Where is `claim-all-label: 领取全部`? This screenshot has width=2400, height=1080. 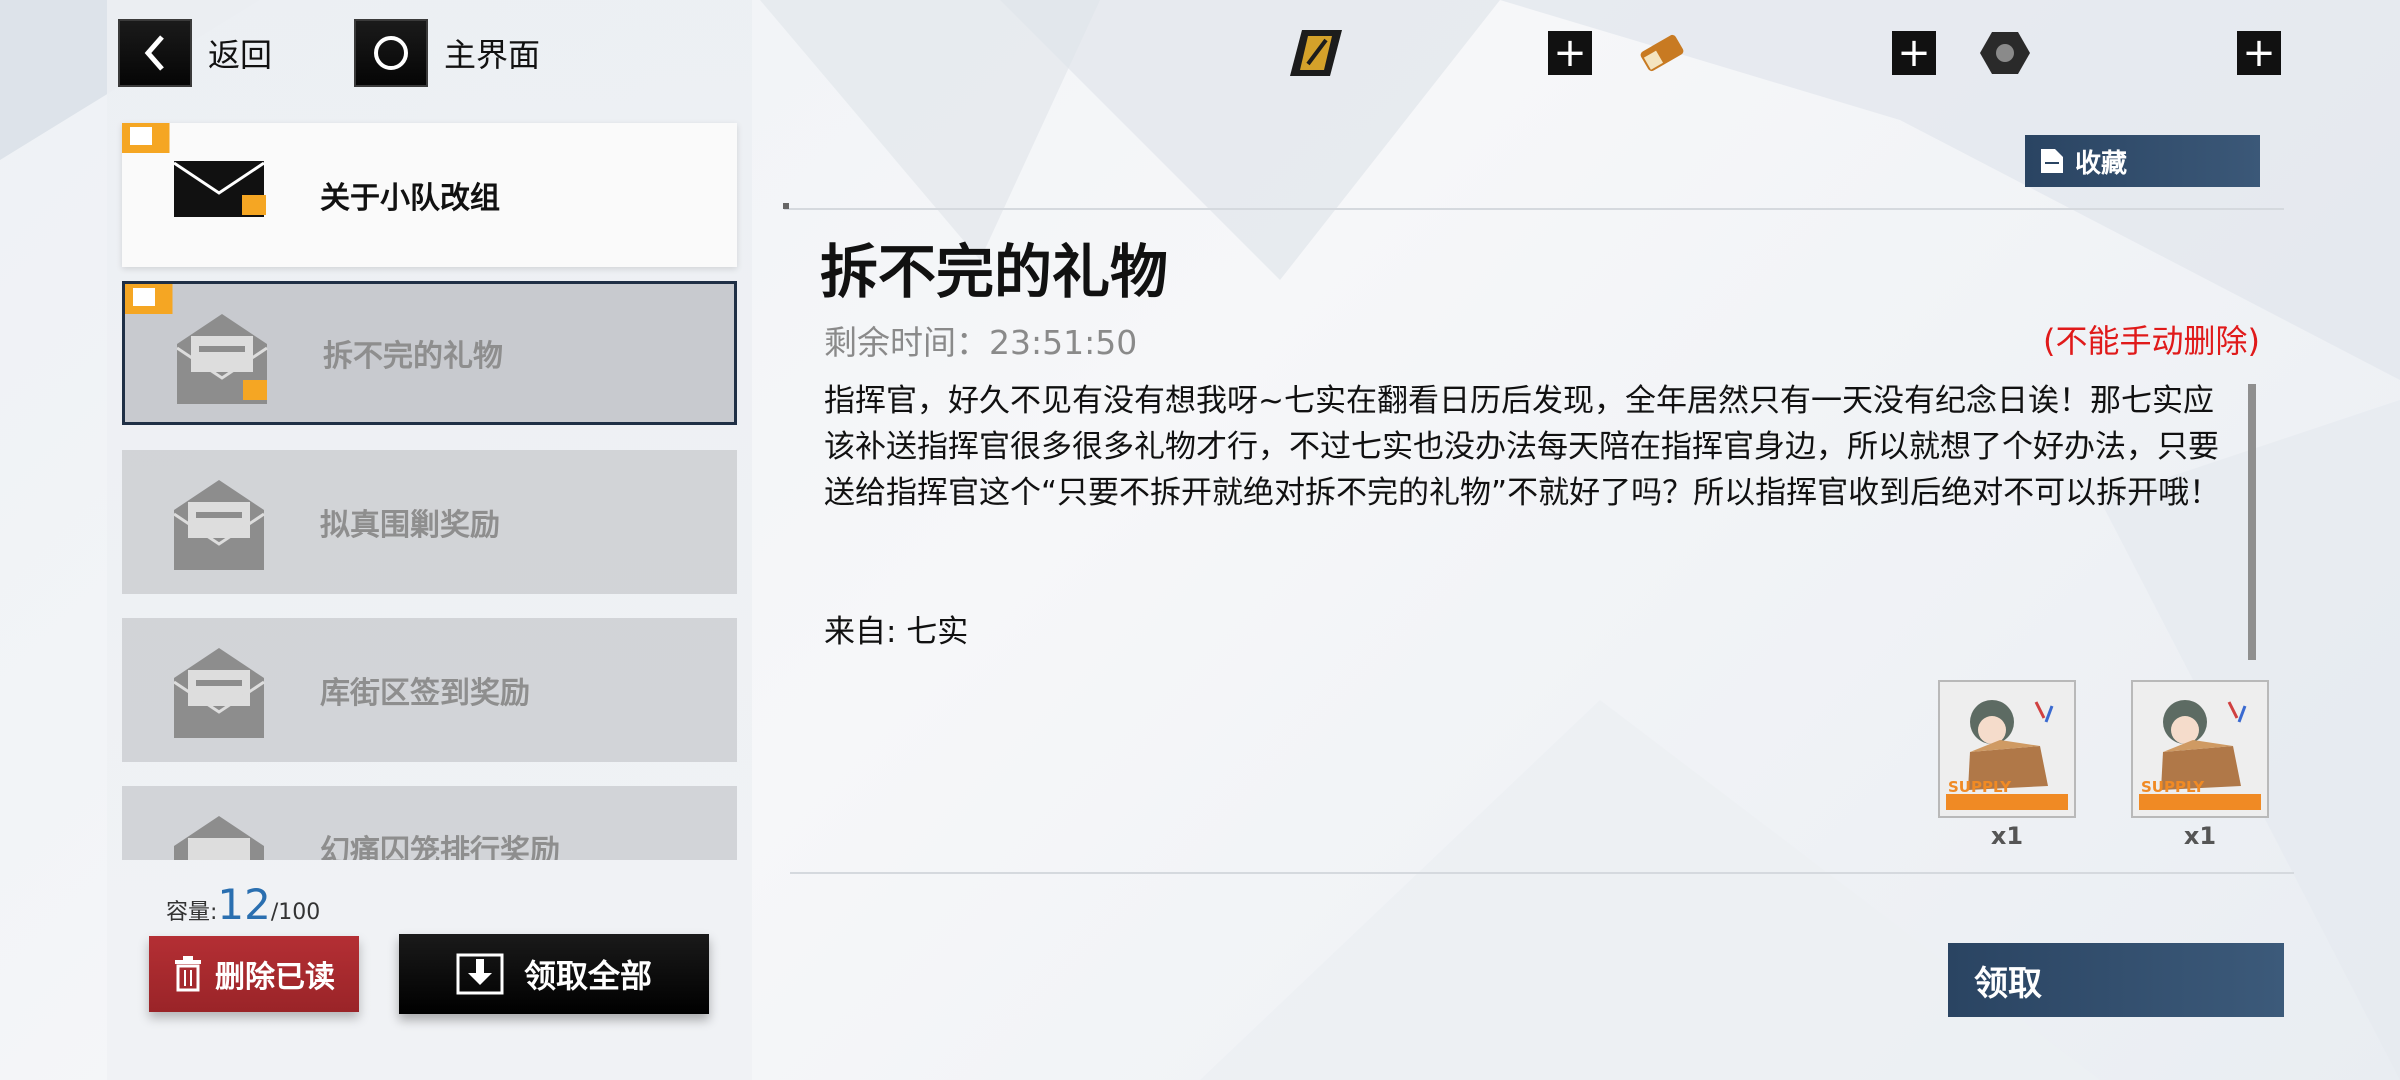
claim-all-label: 领取全部 is located at coordinates (587, 976).